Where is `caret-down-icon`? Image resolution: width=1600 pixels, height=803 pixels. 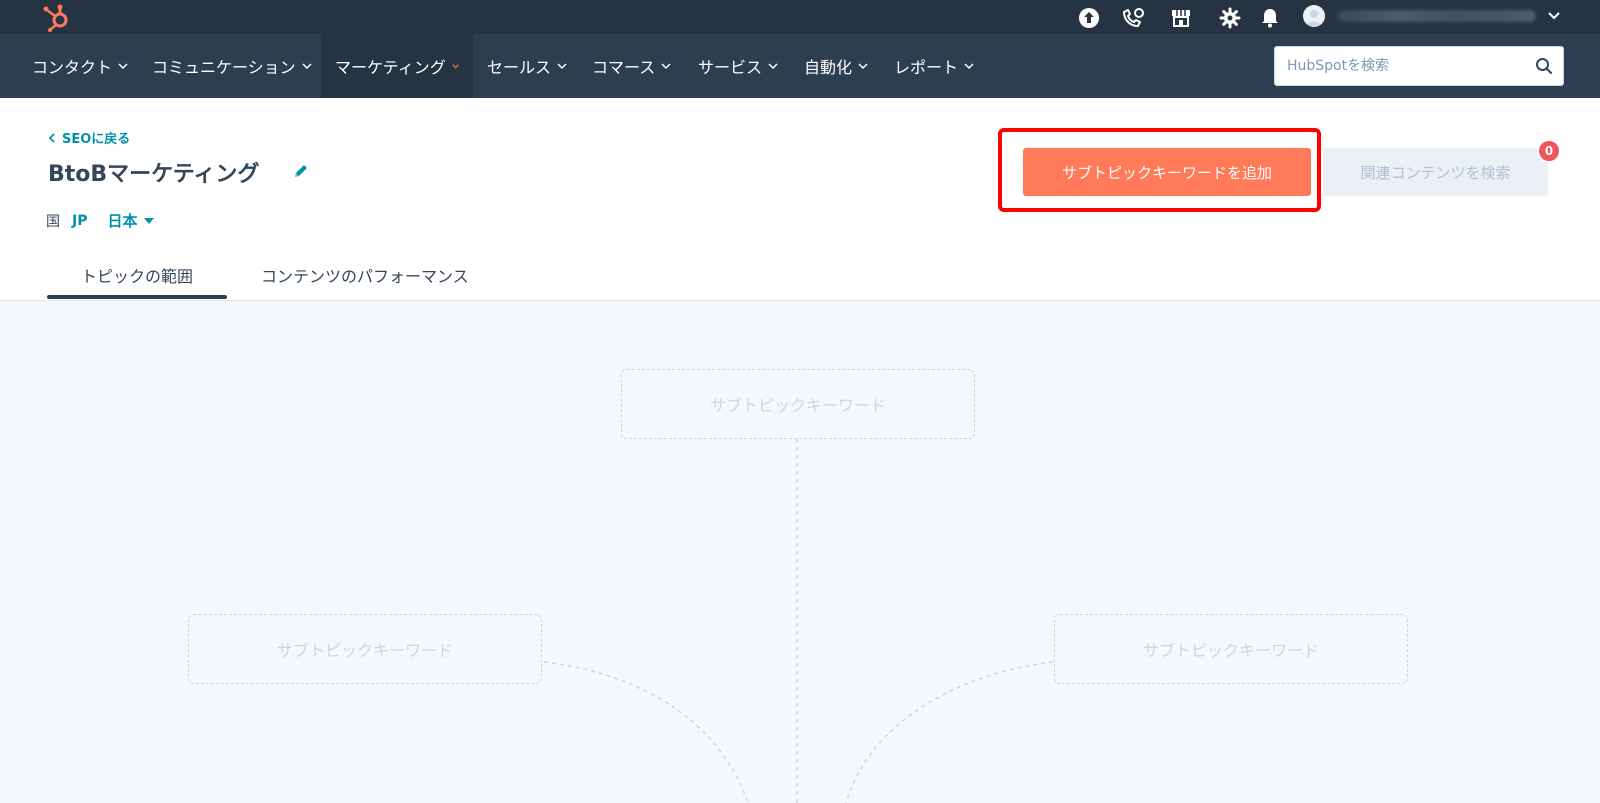 caret-down-icon is located at coordinates (148, 220).